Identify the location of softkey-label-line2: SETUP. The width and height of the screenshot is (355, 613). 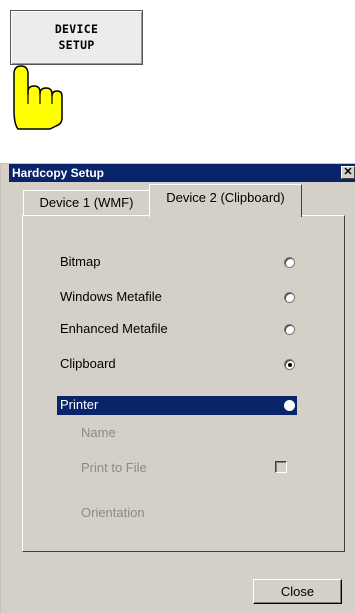
(76, 45).